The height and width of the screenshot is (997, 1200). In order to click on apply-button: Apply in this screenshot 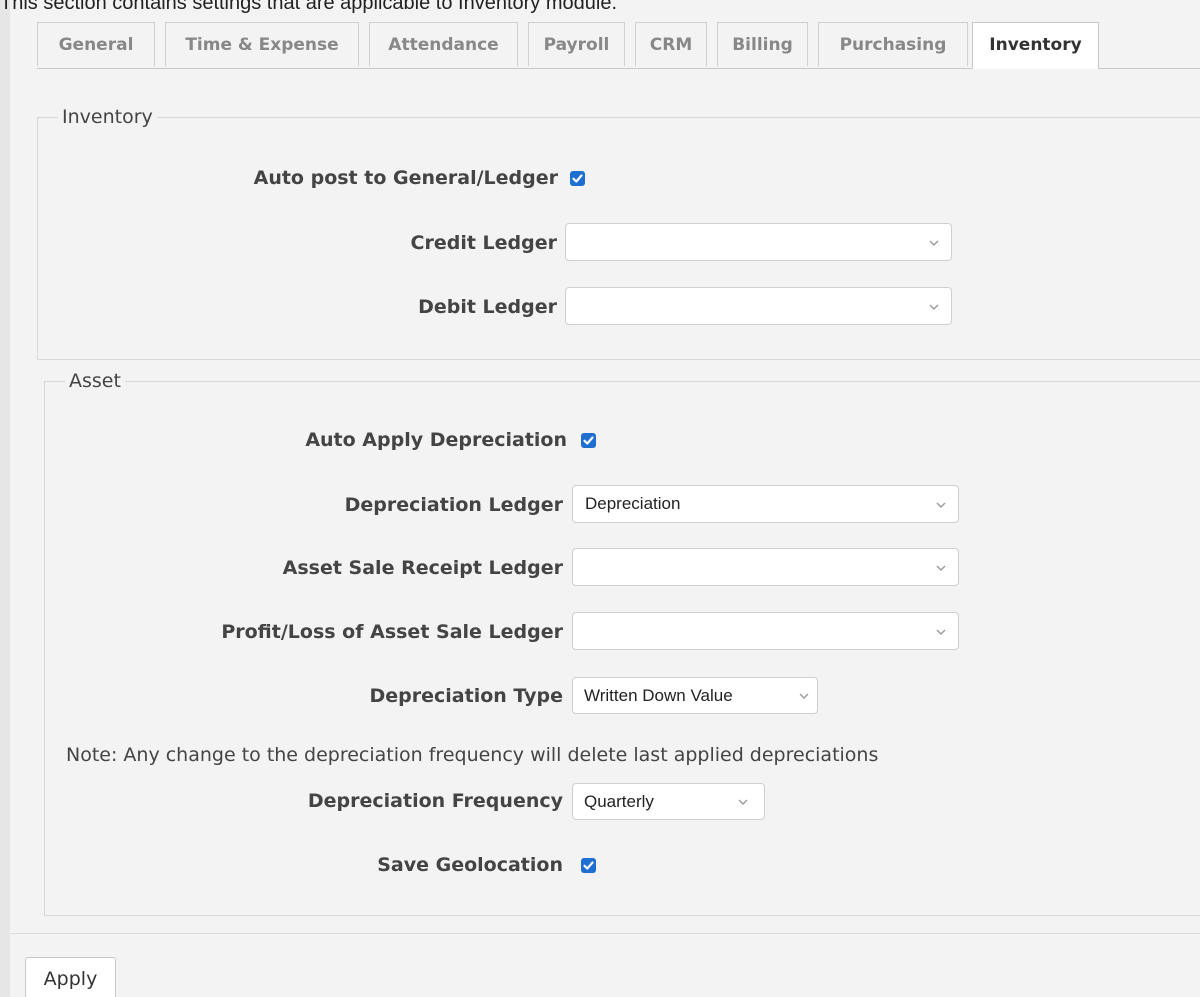, I will do `click(70, 977)`.